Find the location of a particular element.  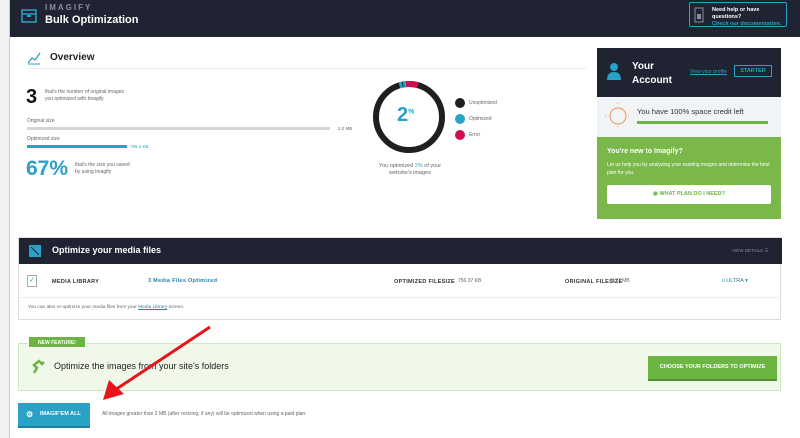

plan-badge: STARTER is located at coordinates (753, 71).